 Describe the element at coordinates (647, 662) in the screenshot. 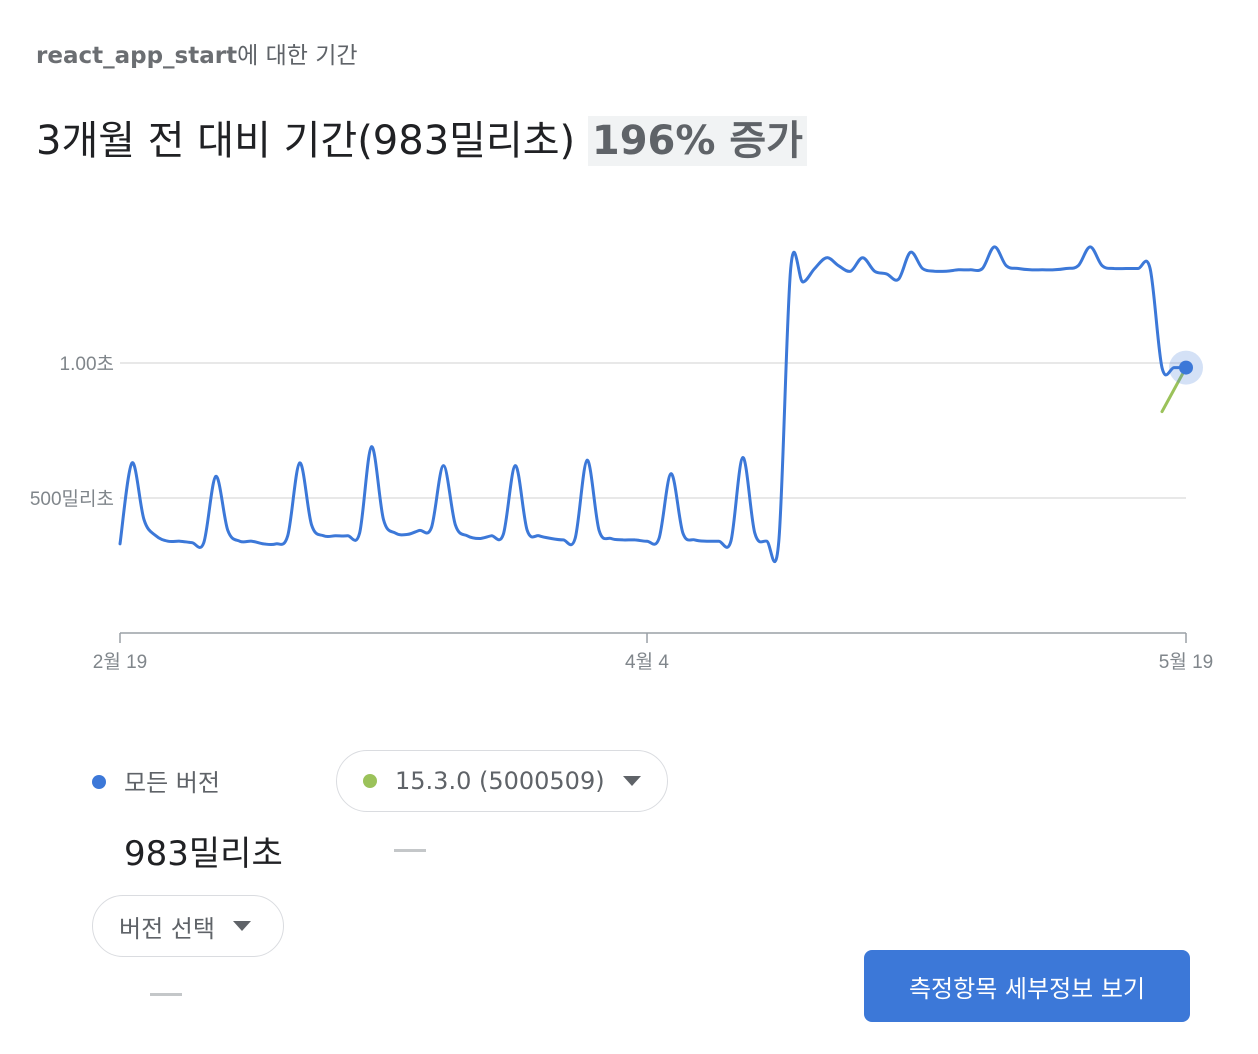

I see `x-tick-label: 4월 4` at that location.